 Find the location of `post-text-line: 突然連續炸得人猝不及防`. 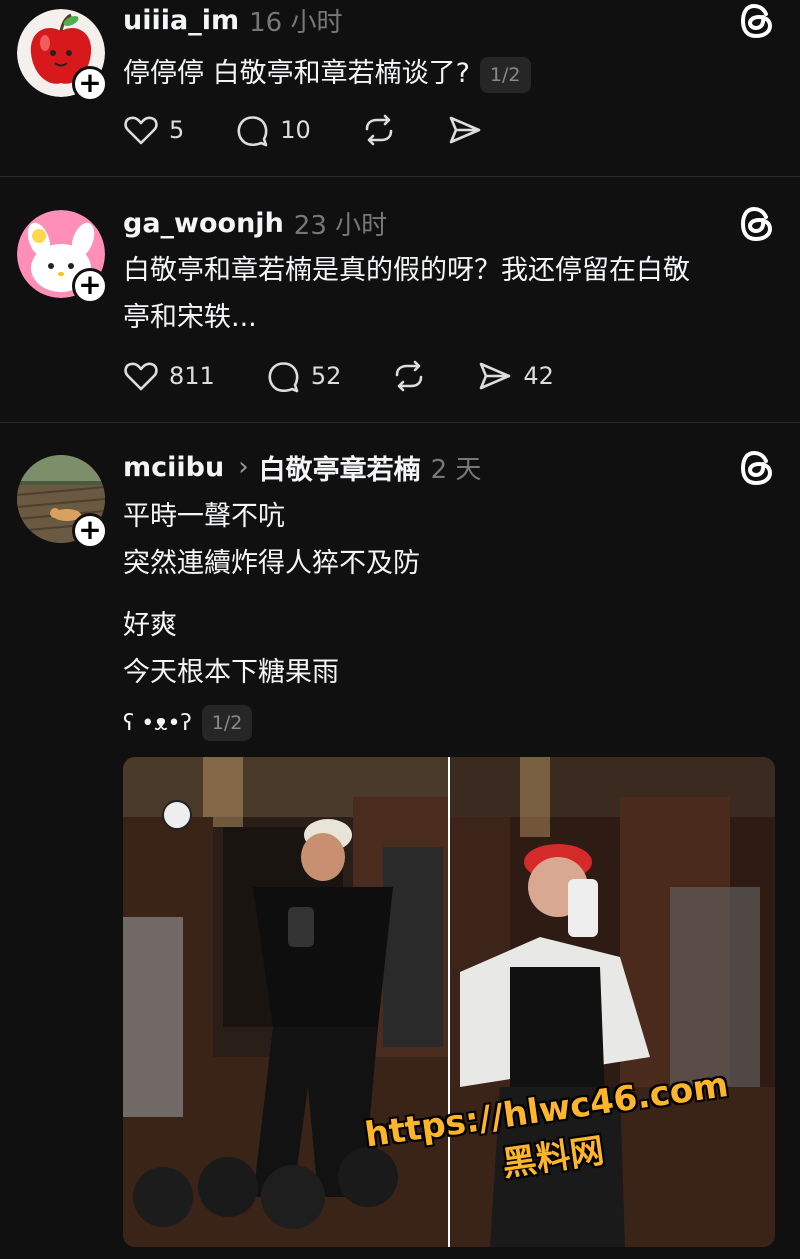

post-text-line: 突然連續炸得人猝不及防 is located at coordinates (271, 563).